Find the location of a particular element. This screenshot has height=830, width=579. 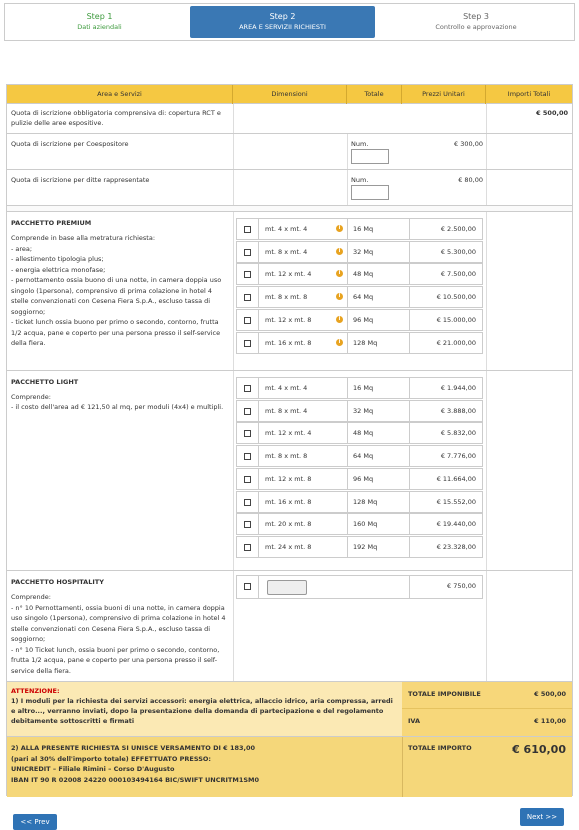

prev-button: << Prev is located at coordinates (35, 822).